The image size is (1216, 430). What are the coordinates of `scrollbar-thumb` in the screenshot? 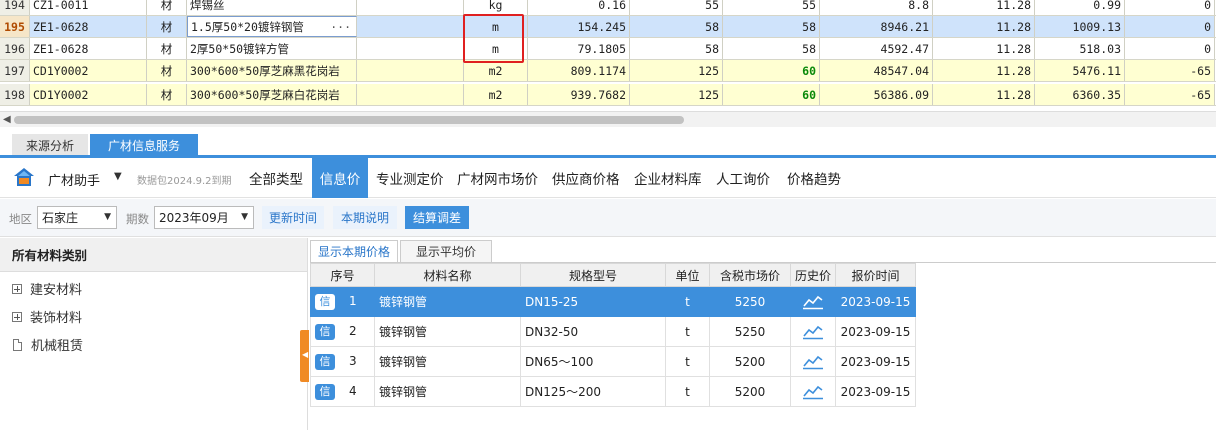 It's located at (349, 120).